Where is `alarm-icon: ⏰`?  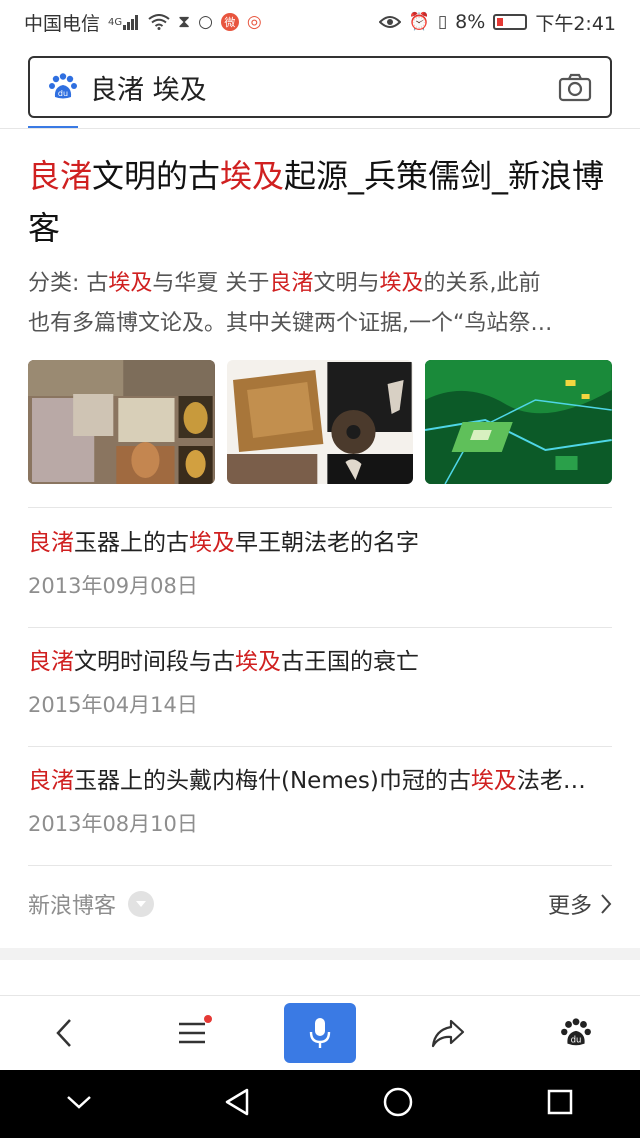 alarm-icon: ⏰ is located at coordinates (419, 22).